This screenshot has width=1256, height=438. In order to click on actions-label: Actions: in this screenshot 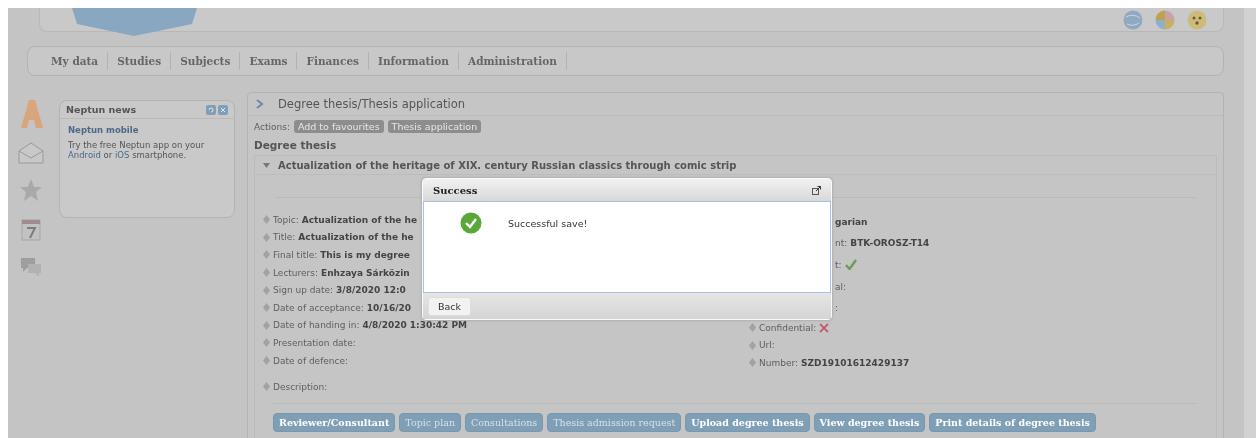, I will do `click(272, 126)`.